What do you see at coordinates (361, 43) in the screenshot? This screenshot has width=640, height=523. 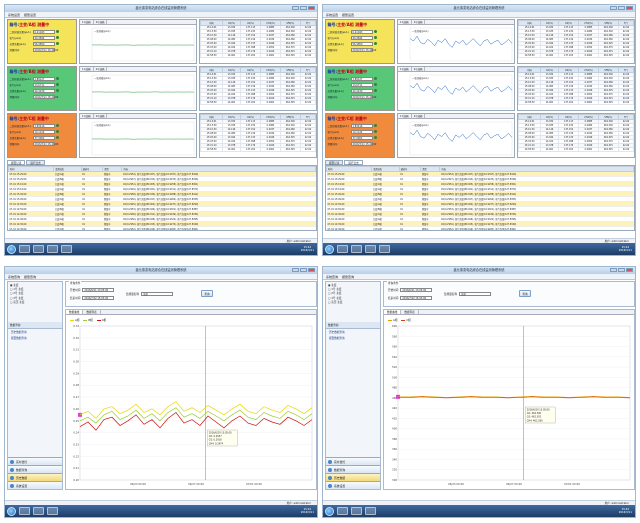 I see `field-value: 56.4850` at bounding box center [361, 43].